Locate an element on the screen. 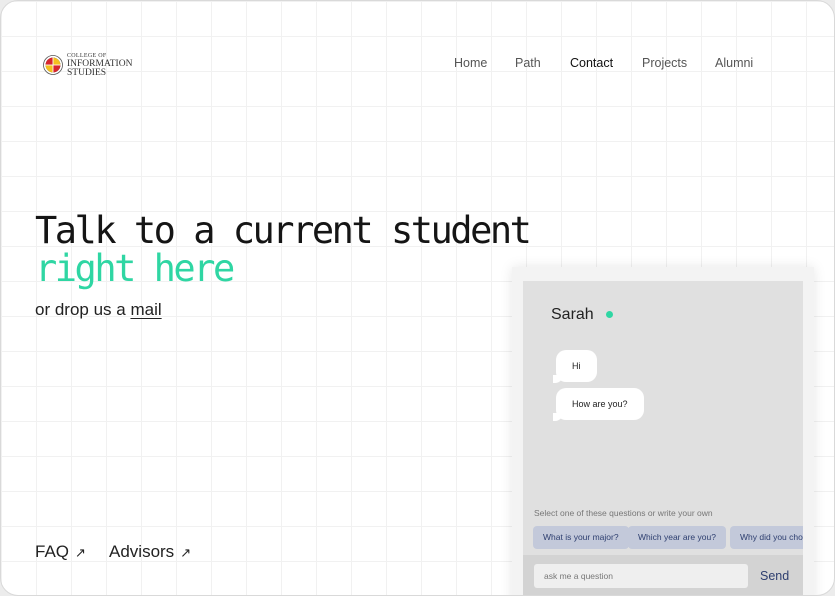 Image resolution: width=835 pixels, height=596 pixels. faq-label: FAQ is located at coordinates (52, 551).